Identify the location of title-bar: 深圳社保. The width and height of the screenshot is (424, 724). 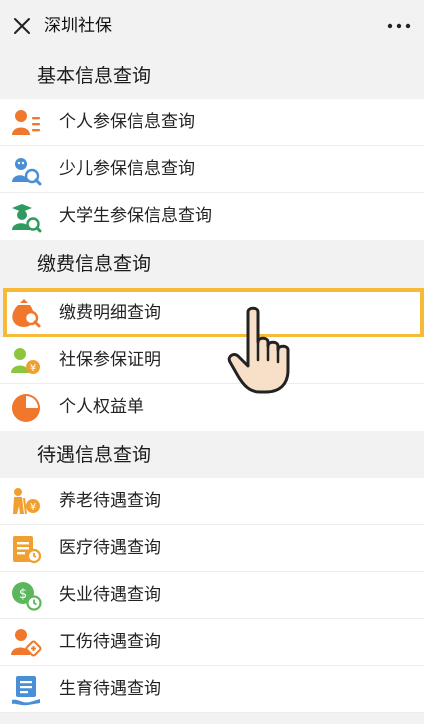
(212, 26).